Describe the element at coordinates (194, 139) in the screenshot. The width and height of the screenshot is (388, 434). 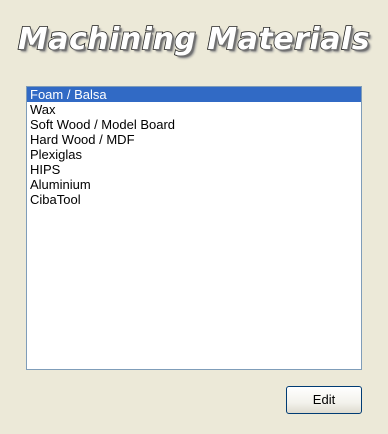
I see `list-item-hard-wood-mdf: Hard Wood / MDF` at that location.